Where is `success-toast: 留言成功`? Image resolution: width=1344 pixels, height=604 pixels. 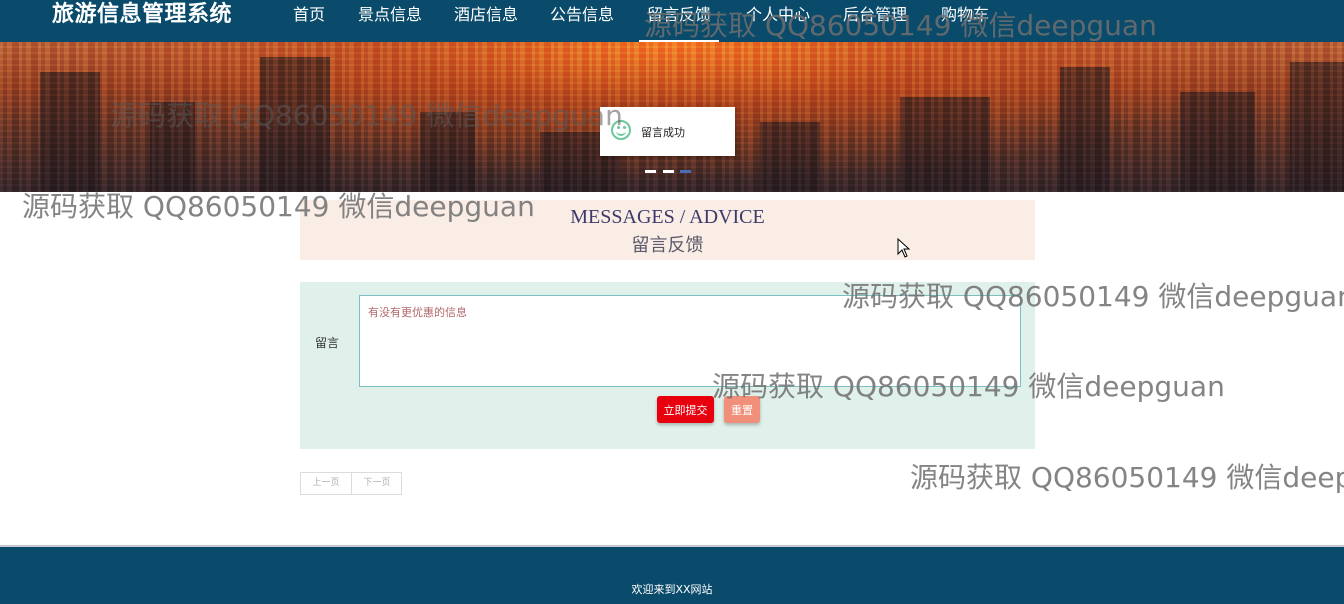
success-toast: 留言成功 is located at coordinates (667, 131).